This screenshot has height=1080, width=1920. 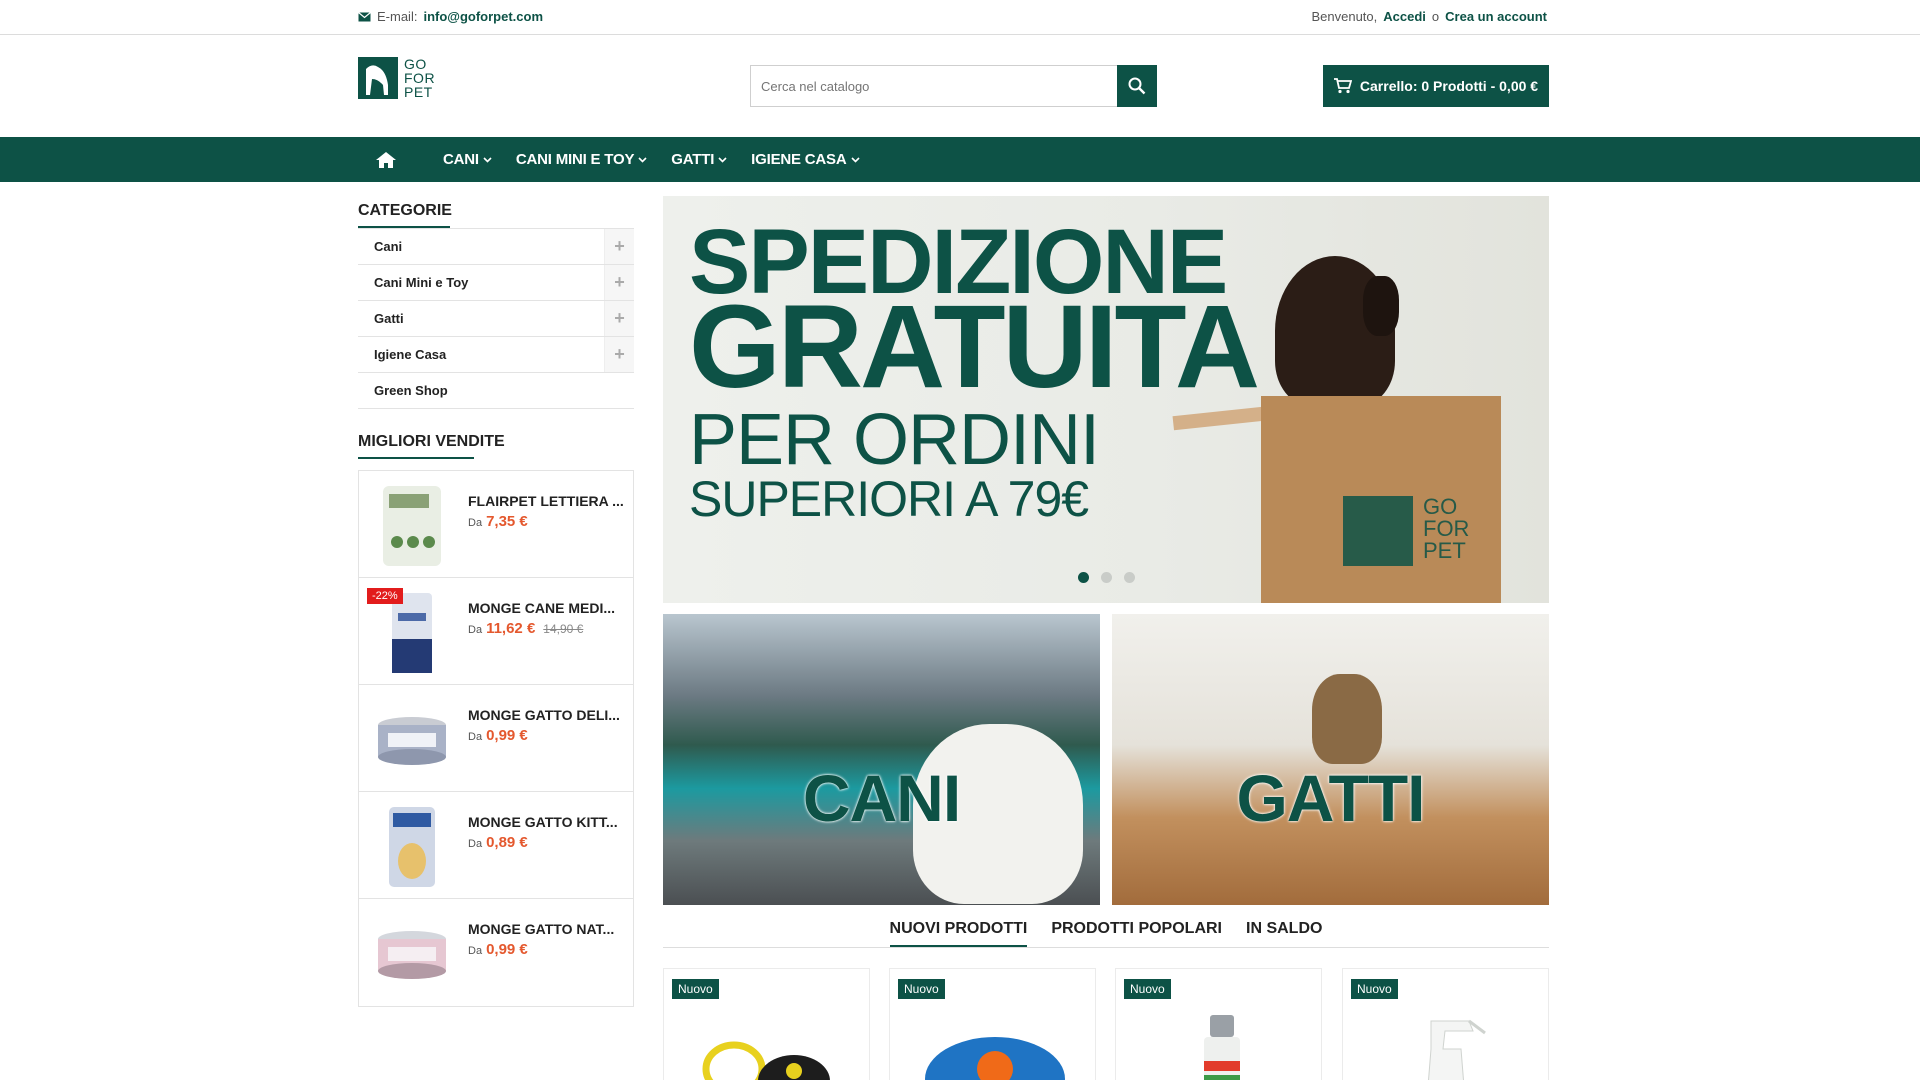 What do you see at coordinates (1344, 16) in the screenshot?
I see `welcome-text: Benvenuto,` at bounding box center [1344, 16].